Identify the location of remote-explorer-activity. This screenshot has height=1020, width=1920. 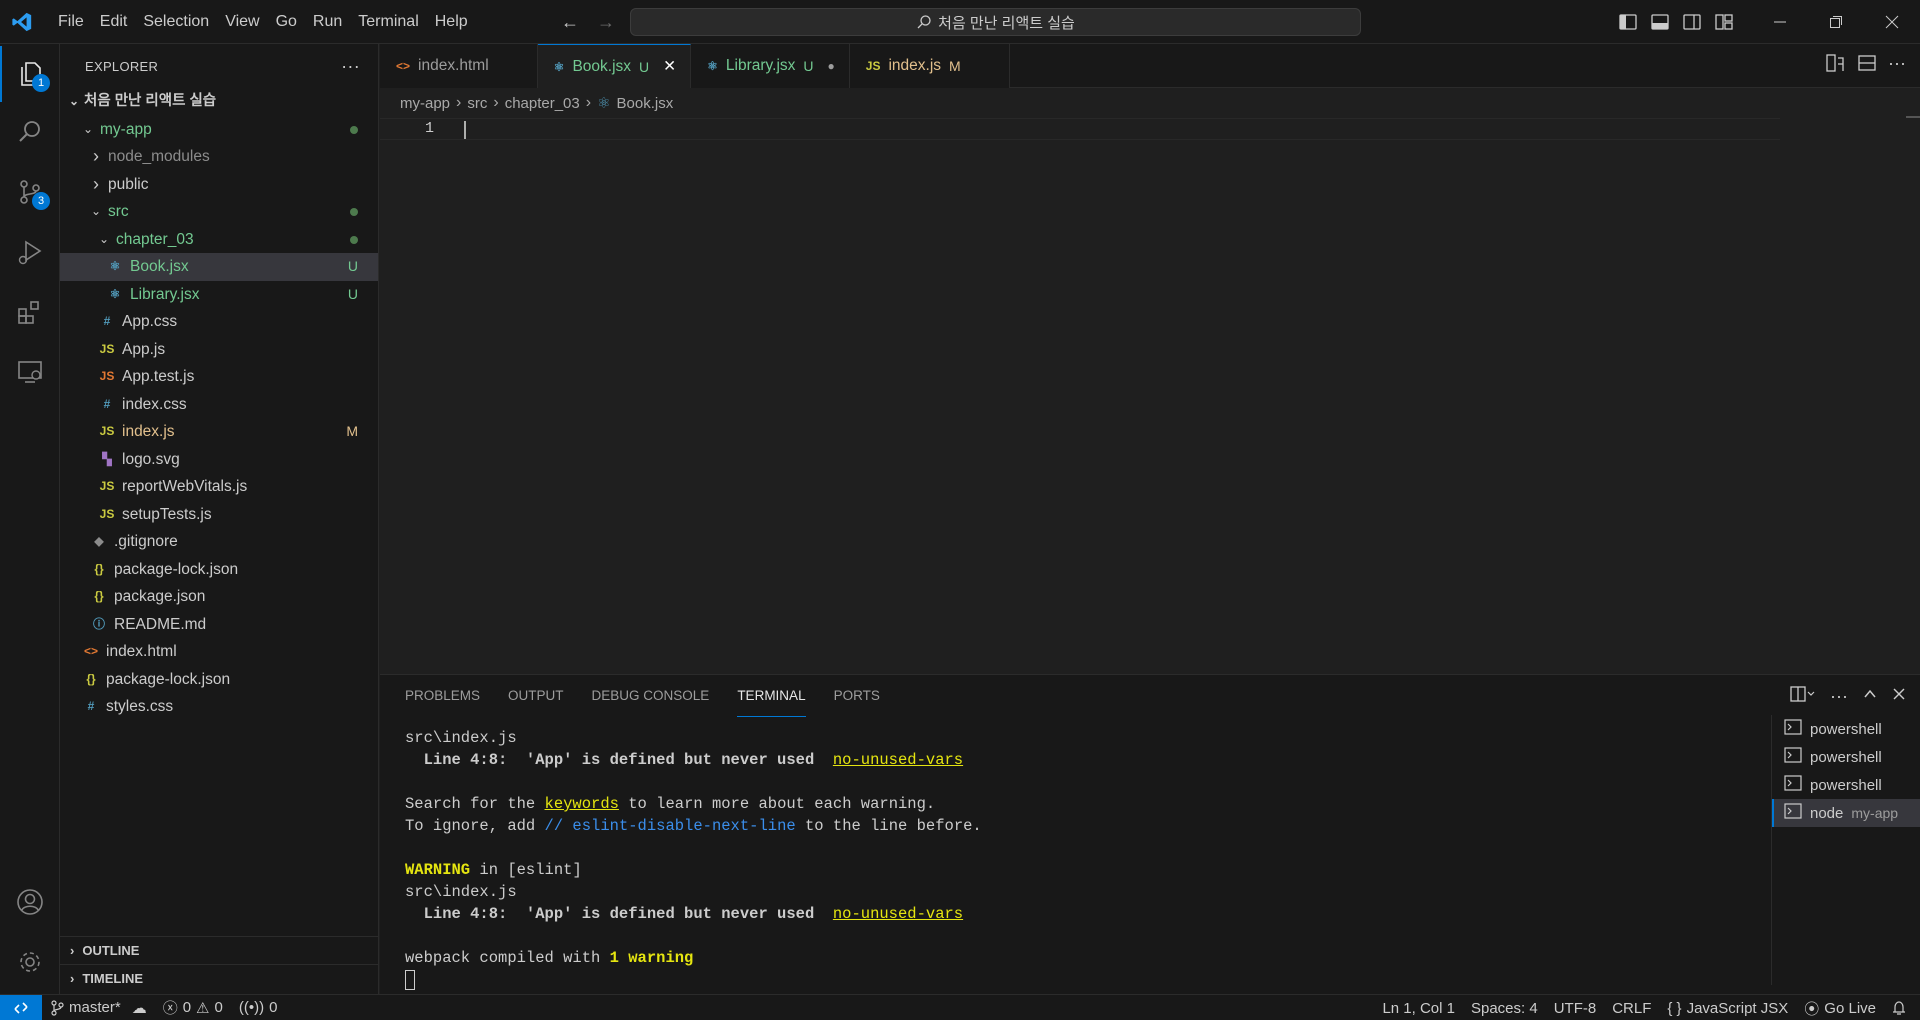
(30, 372).